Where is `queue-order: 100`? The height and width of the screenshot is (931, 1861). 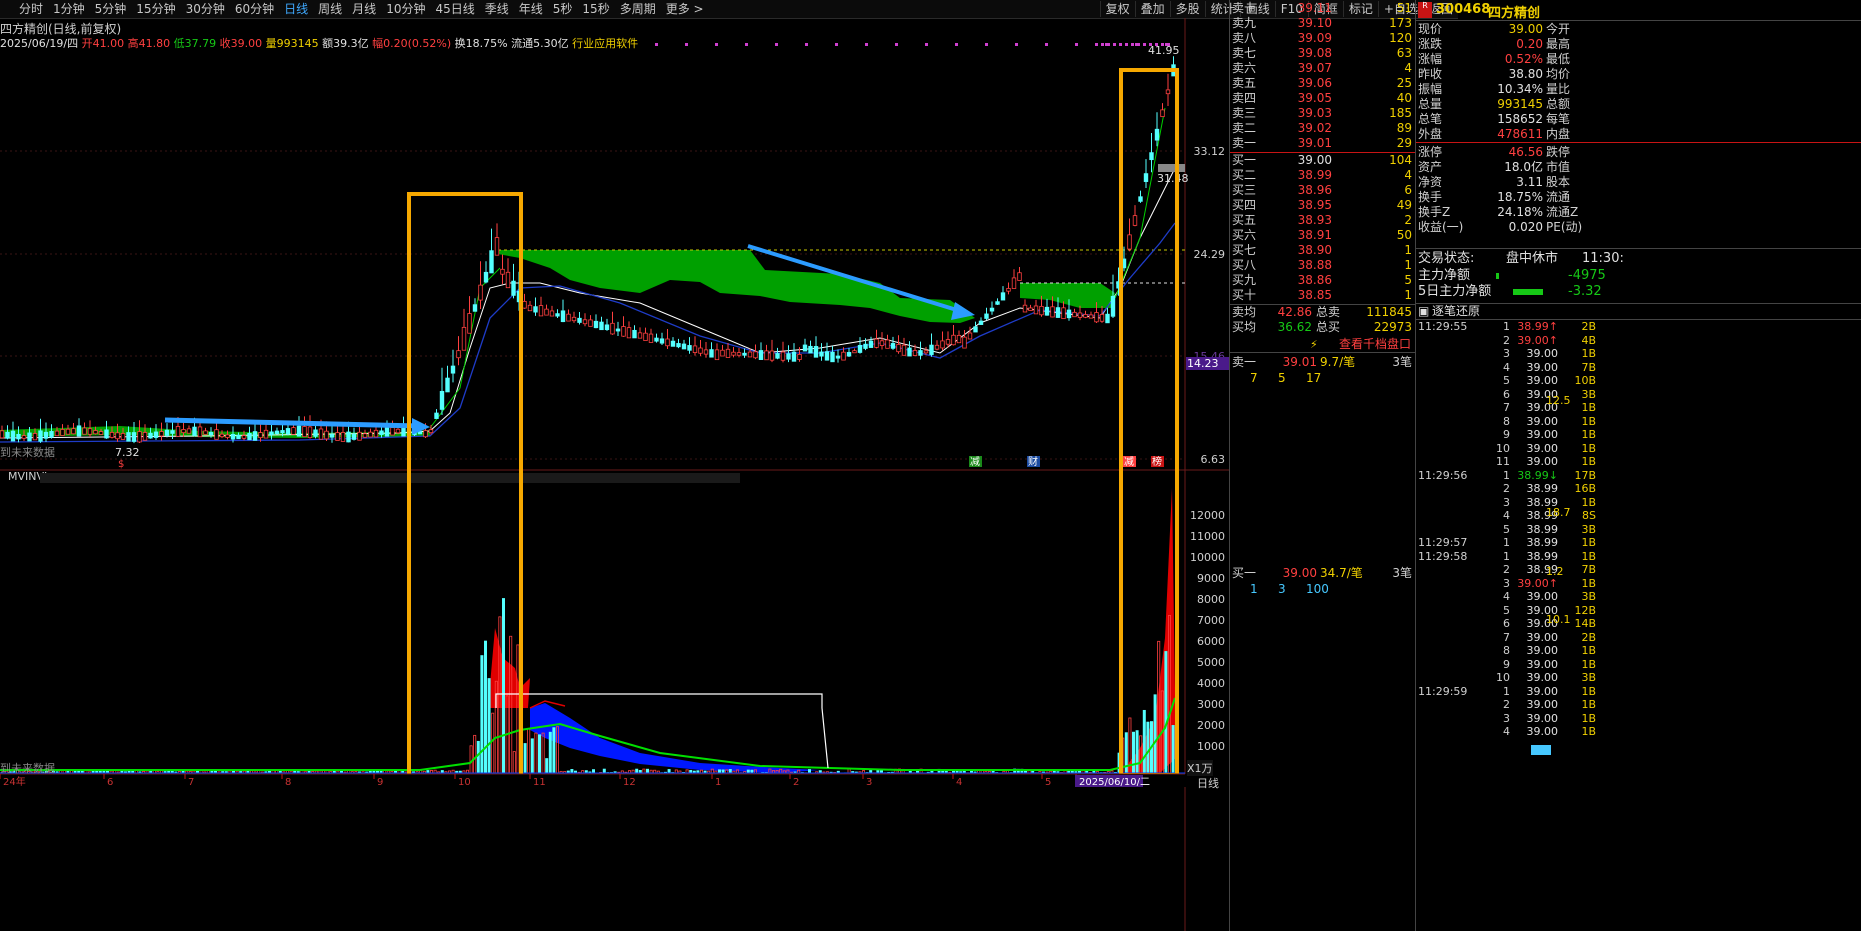 queue-order: 100 is located at coordinates (1317, 589).